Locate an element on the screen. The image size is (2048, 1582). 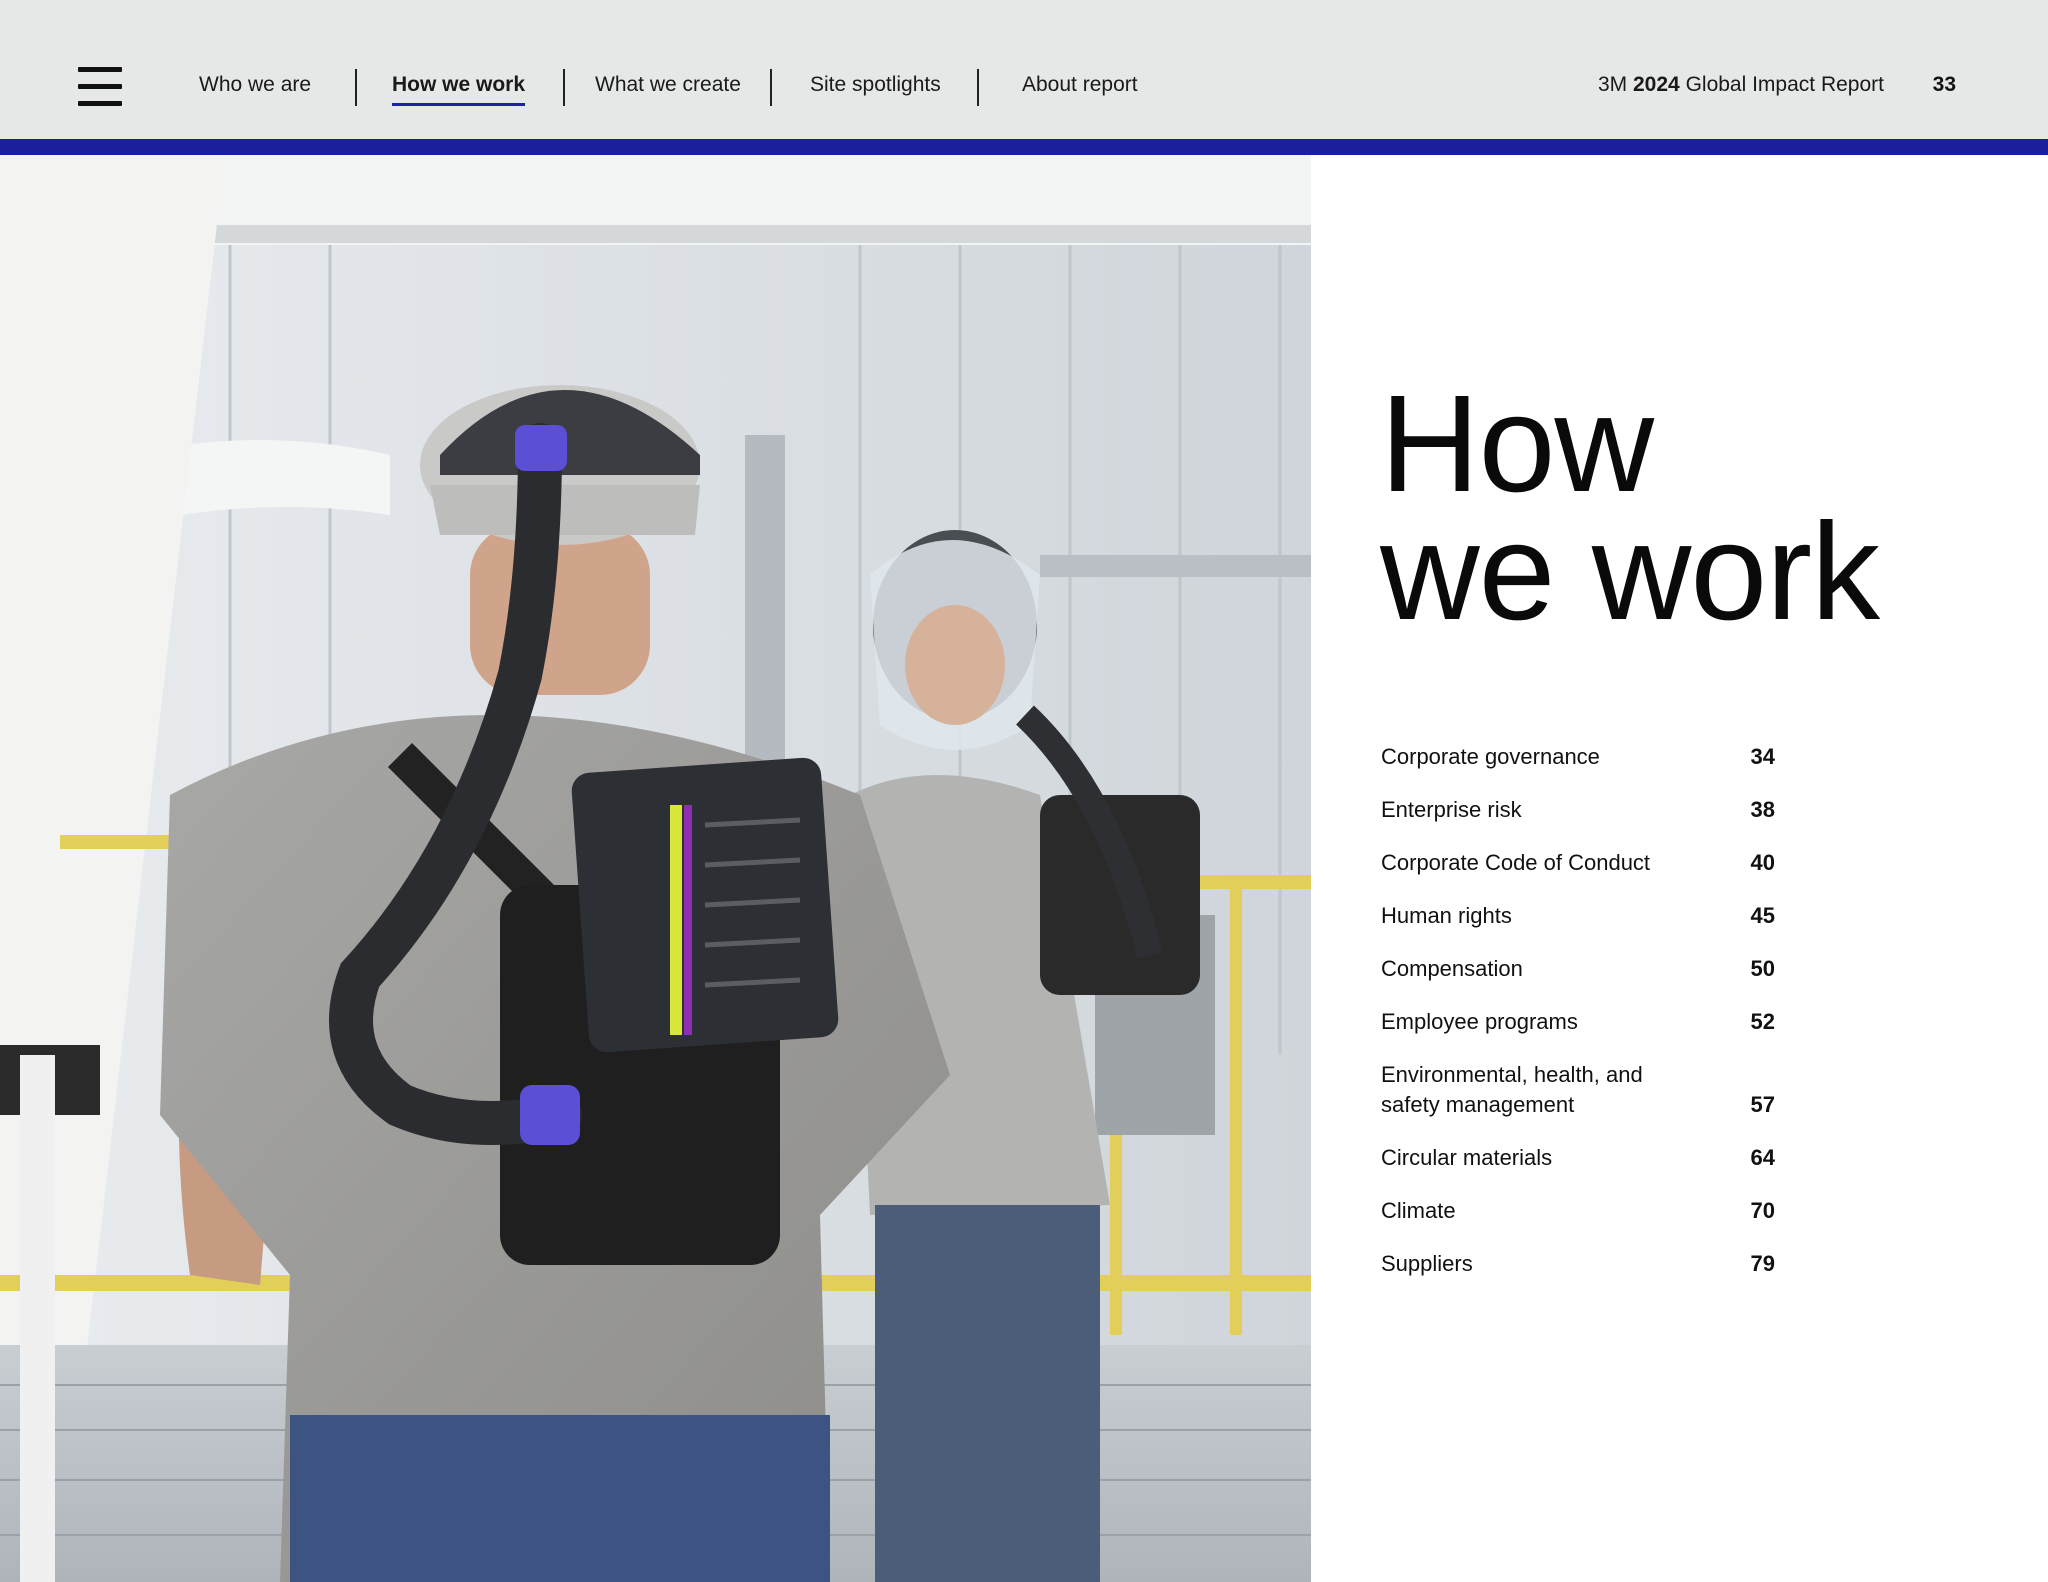
toc-item-label: Enterprise risk is located at coordinates (1451, 809).